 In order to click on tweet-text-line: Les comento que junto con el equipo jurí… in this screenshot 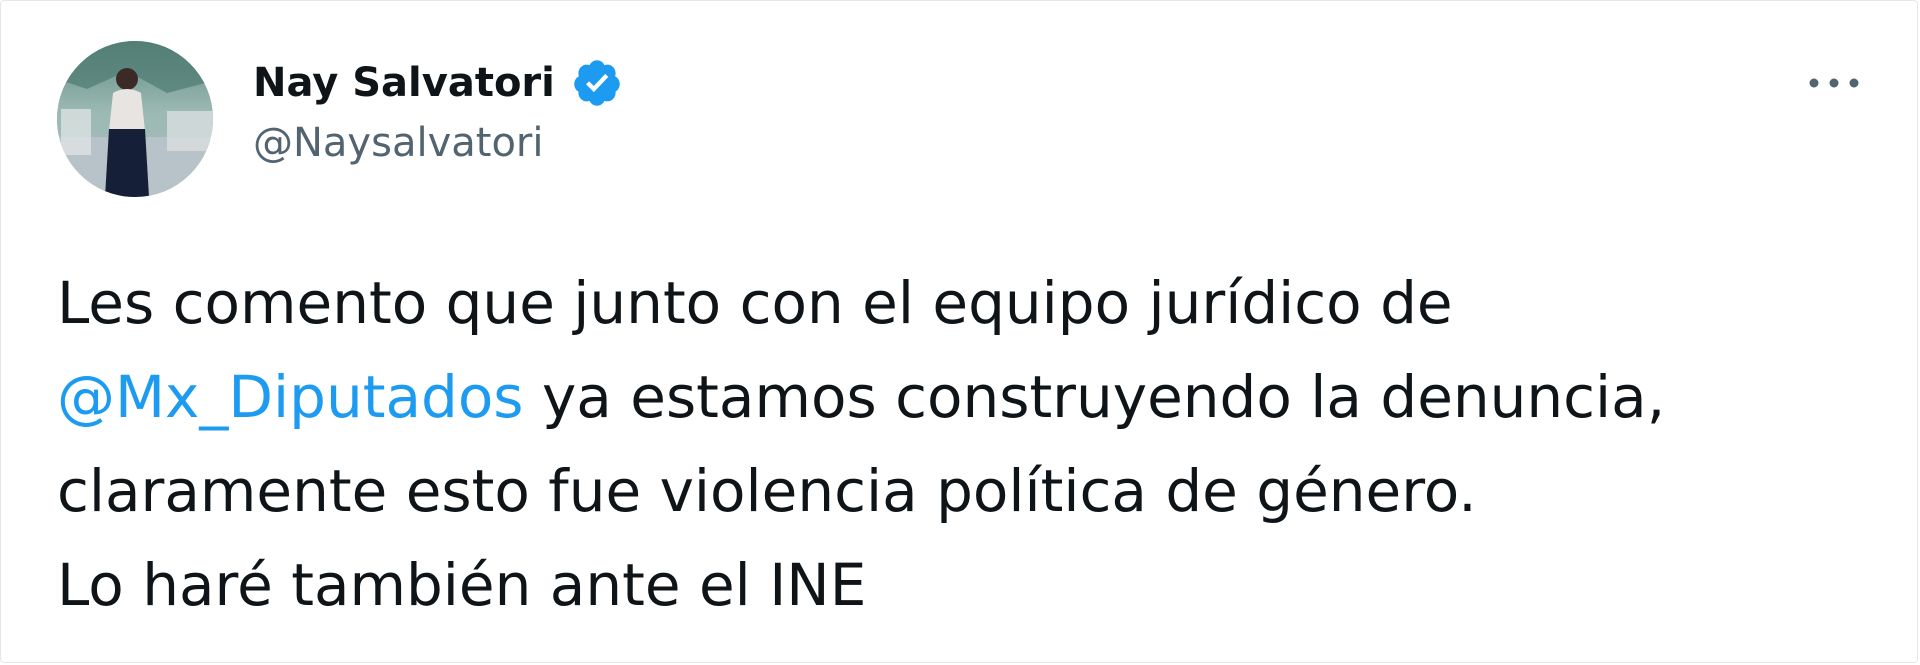, I will do `click(755, 303)`.